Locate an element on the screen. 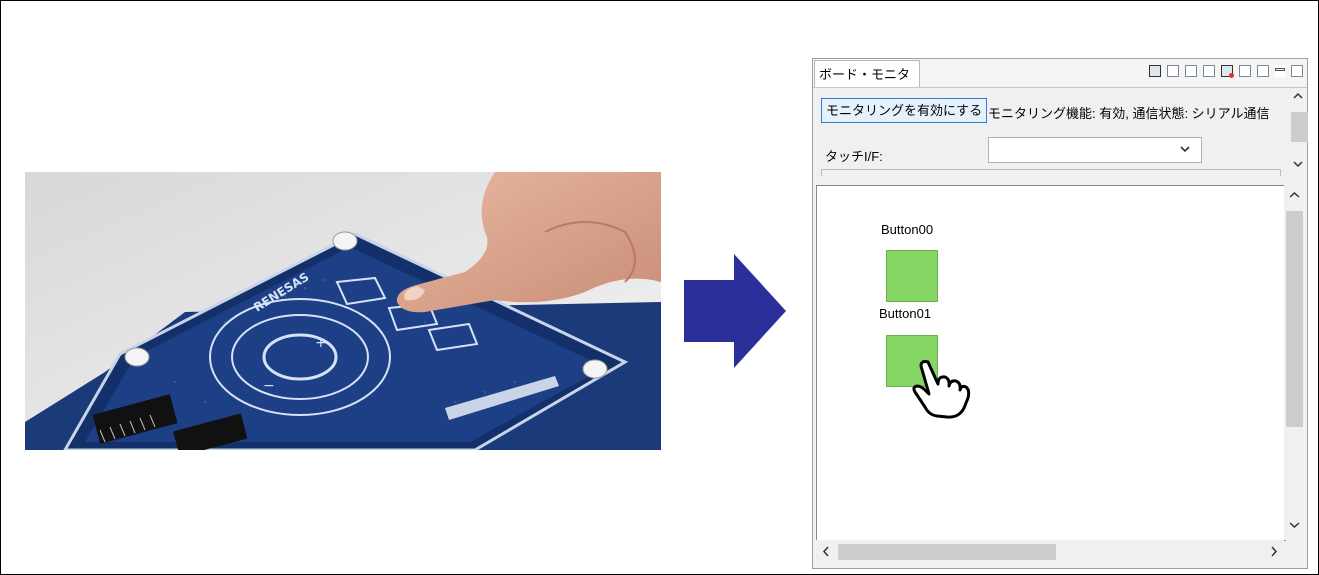 This screenshot has width=1319, height=575. hand-pointer-icon is located at coordinates (941, 389).